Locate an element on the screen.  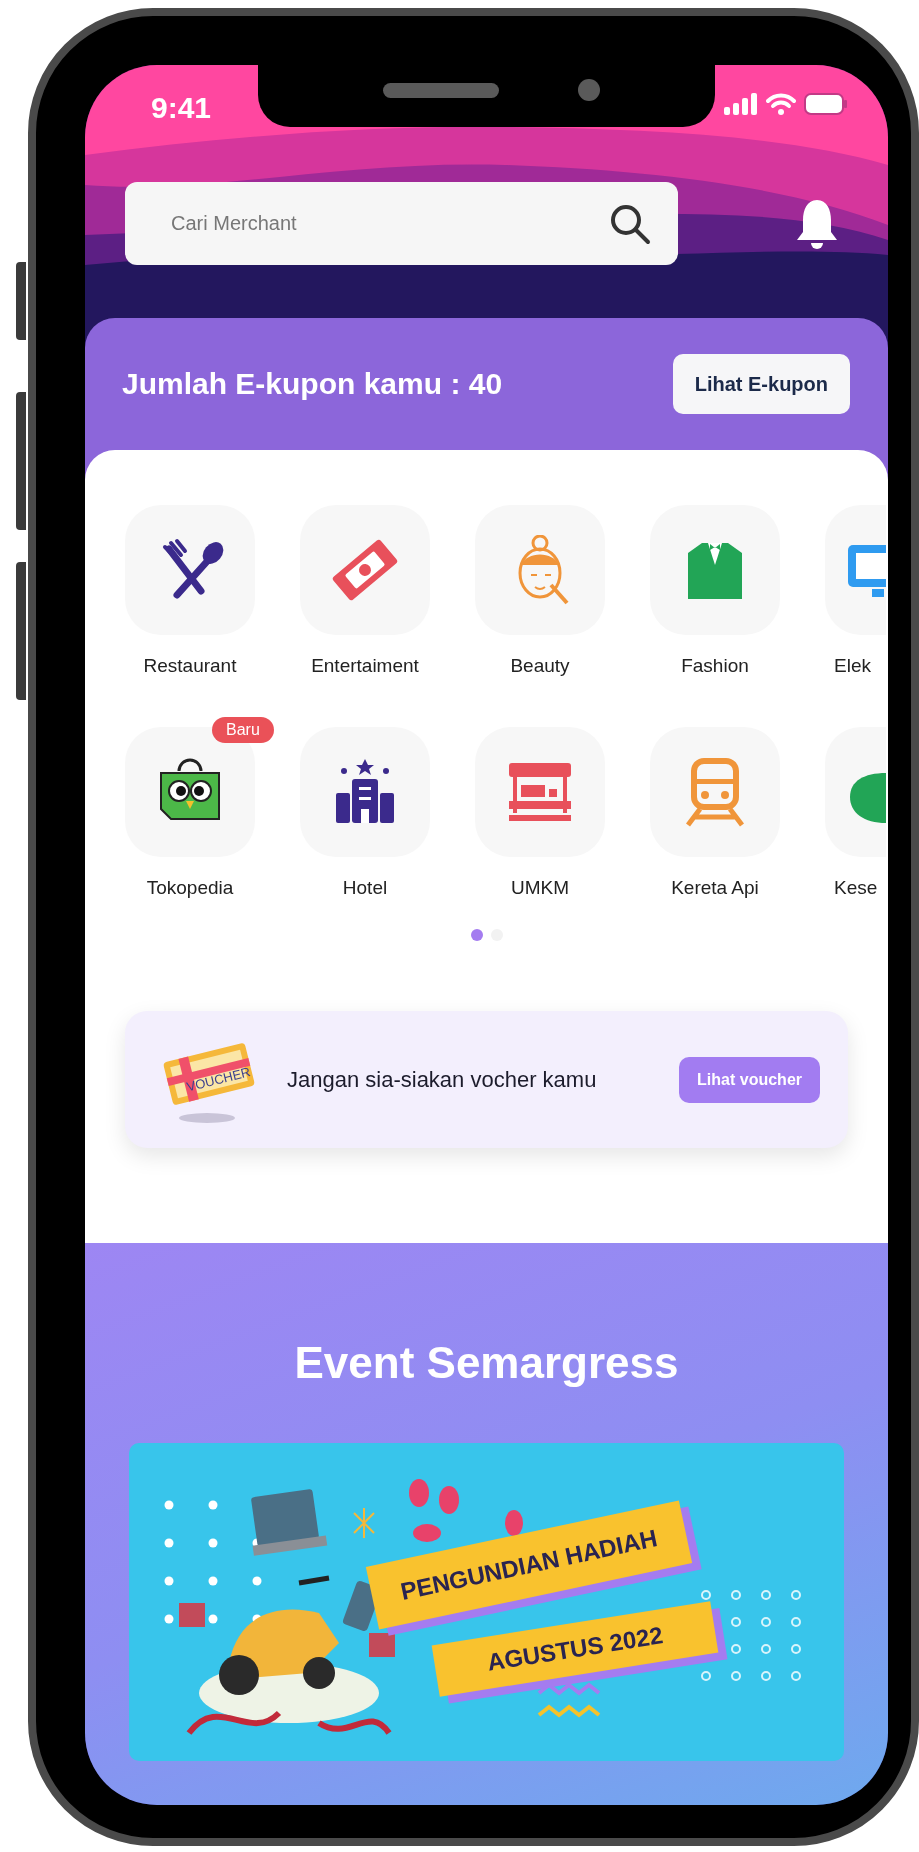
bell-icon is located at coordinates (817, 223).